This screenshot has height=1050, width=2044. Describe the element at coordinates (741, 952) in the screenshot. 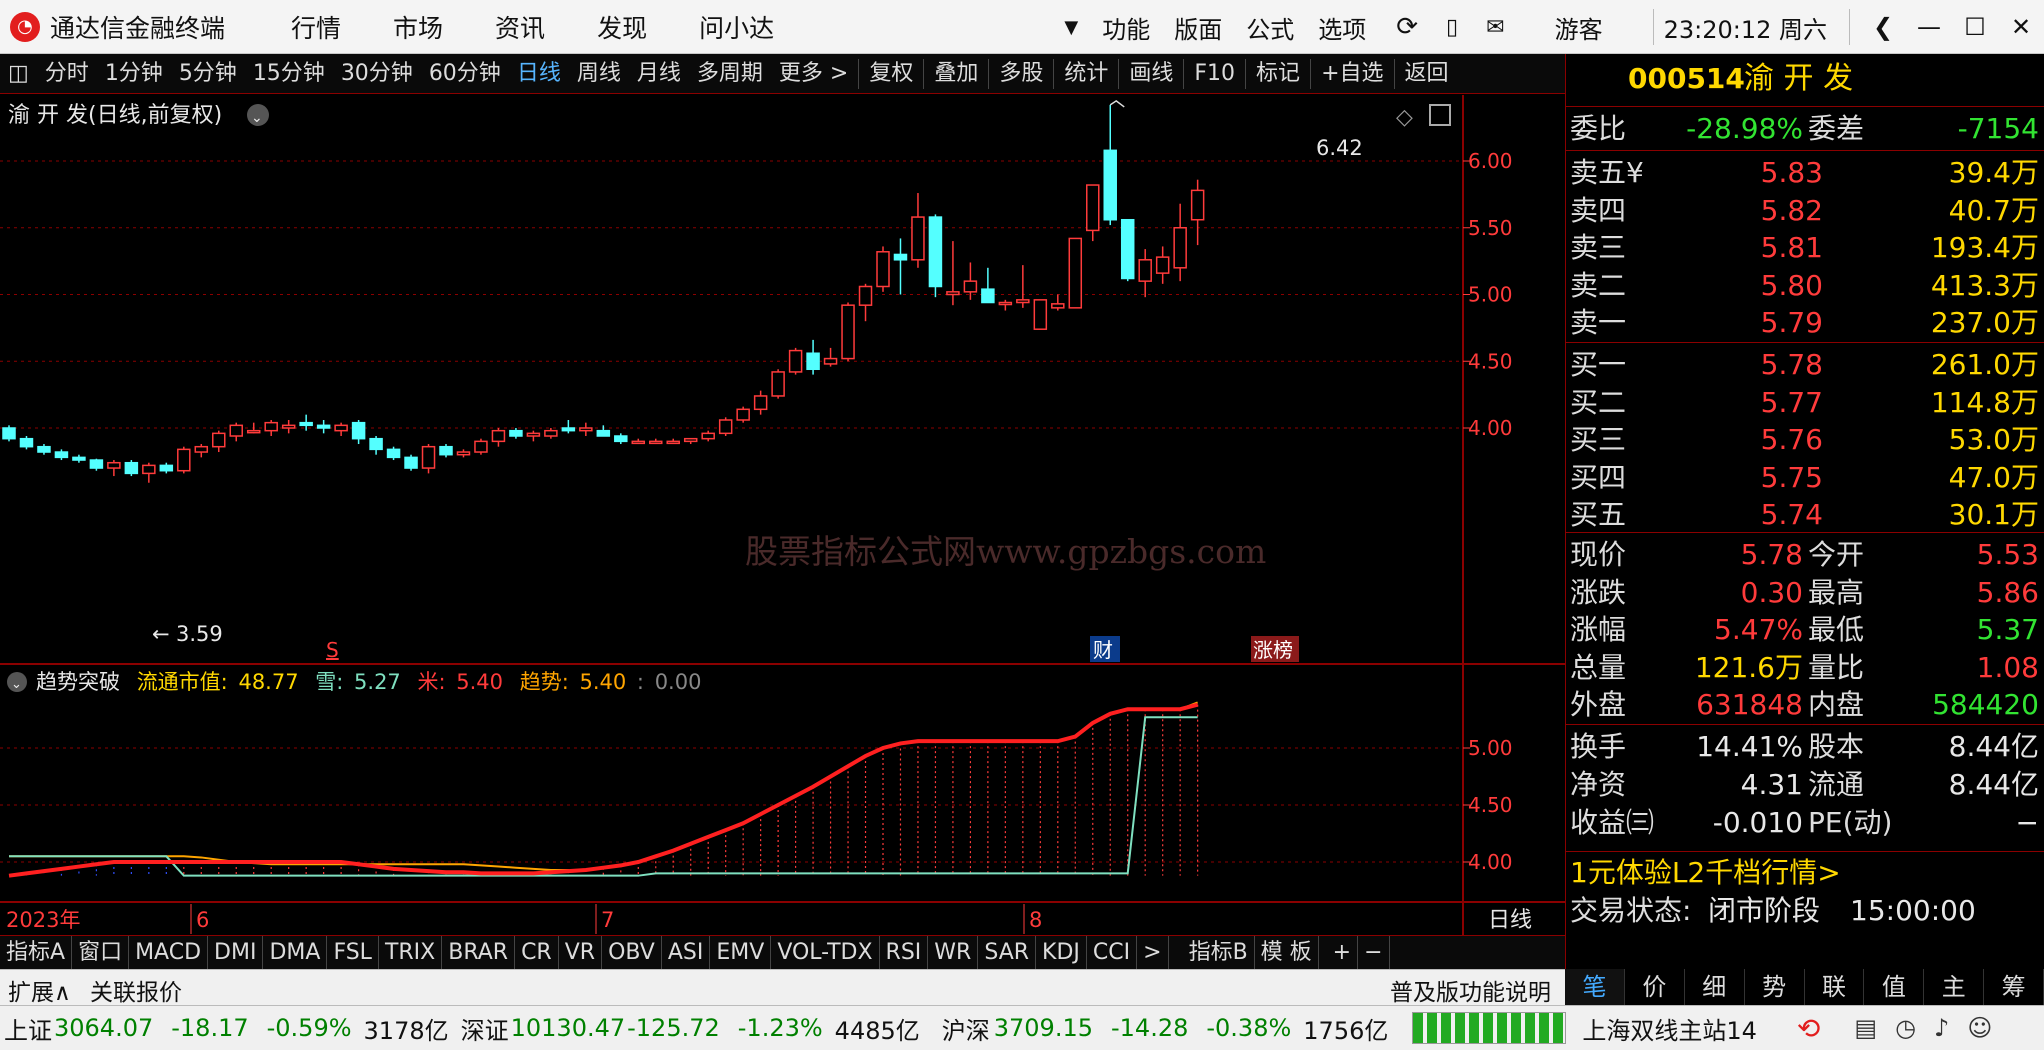

I see `indicator-tab: EMV` at that location.